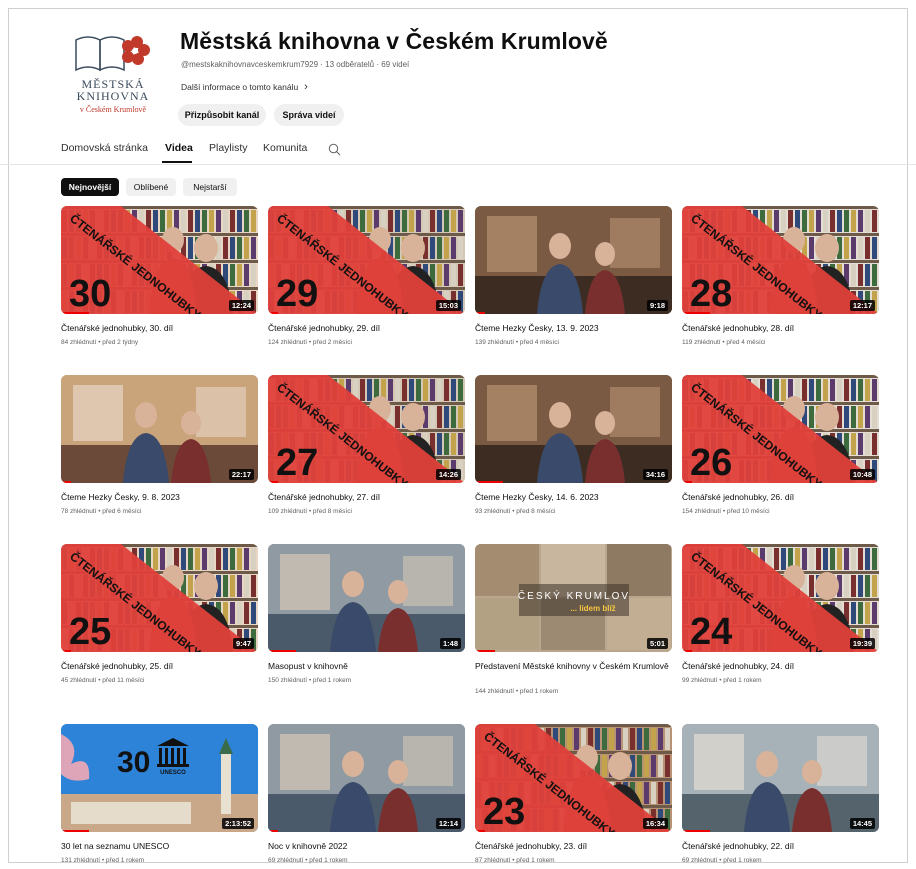  I want to click on thumbnail-art: ČTENÁŘSKÉ JEDNOHUBKY26, so click(780, 429).